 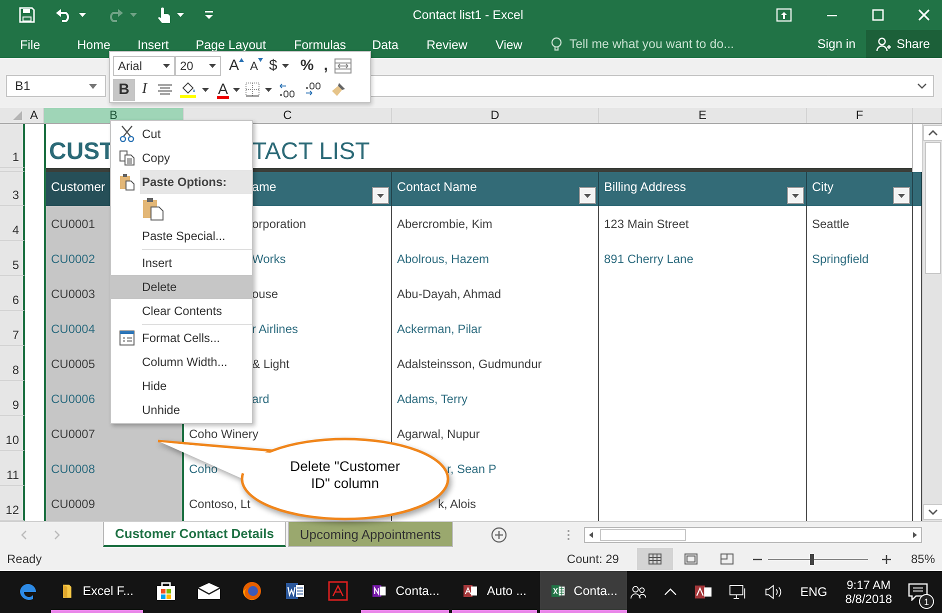 I want to click on table-cell: Ackerman, Pilar, so click(x=495, y=328).